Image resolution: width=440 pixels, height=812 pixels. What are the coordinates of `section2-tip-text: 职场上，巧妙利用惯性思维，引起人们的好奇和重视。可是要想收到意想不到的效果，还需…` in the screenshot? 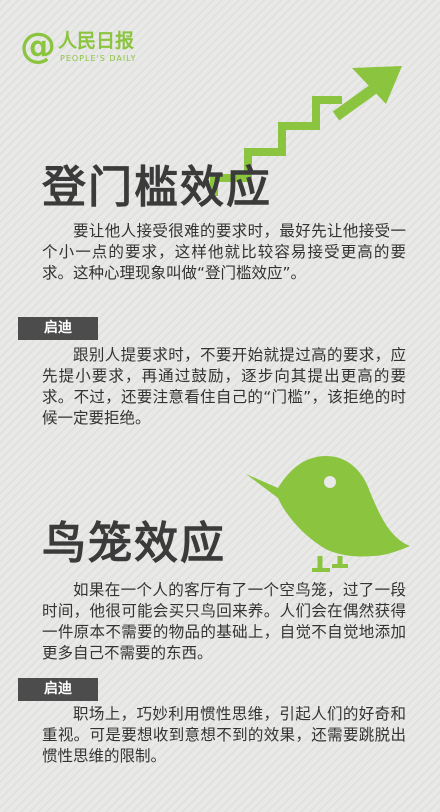 It's located at (224, 735).